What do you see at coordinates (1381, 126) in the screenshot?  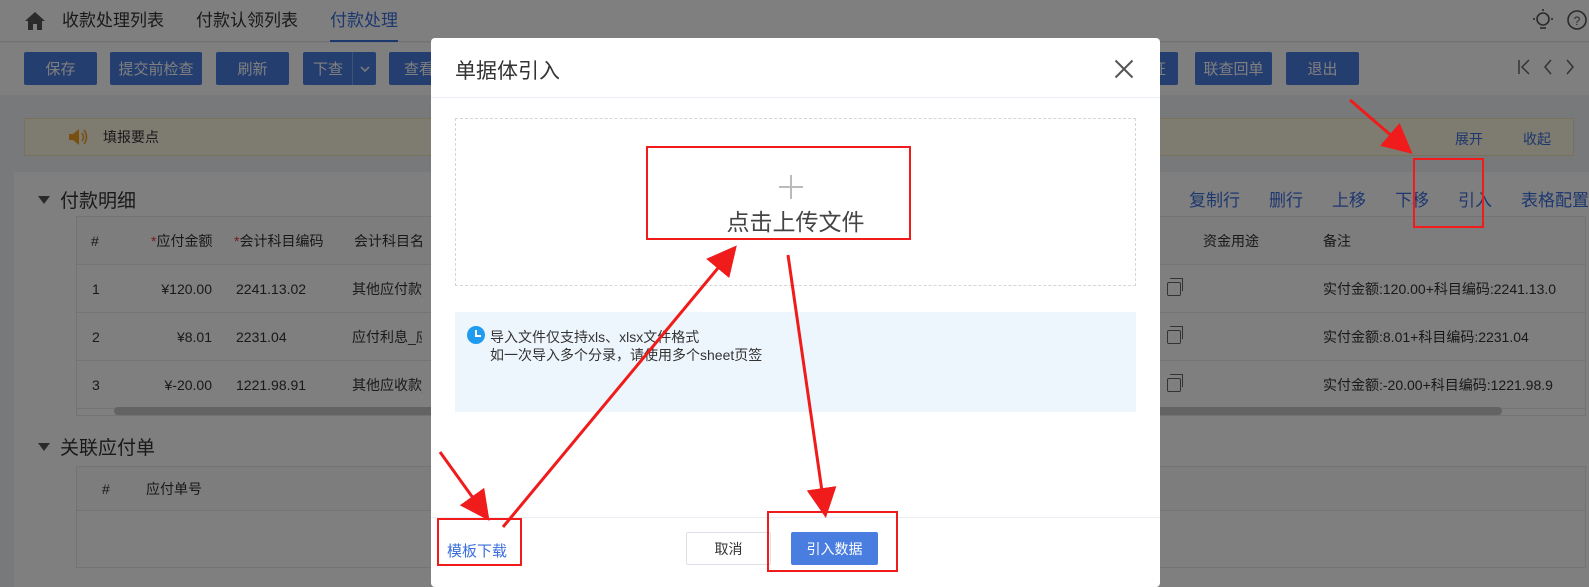 I see `arrow-to-import-link` at bounding box center [1381, 126].